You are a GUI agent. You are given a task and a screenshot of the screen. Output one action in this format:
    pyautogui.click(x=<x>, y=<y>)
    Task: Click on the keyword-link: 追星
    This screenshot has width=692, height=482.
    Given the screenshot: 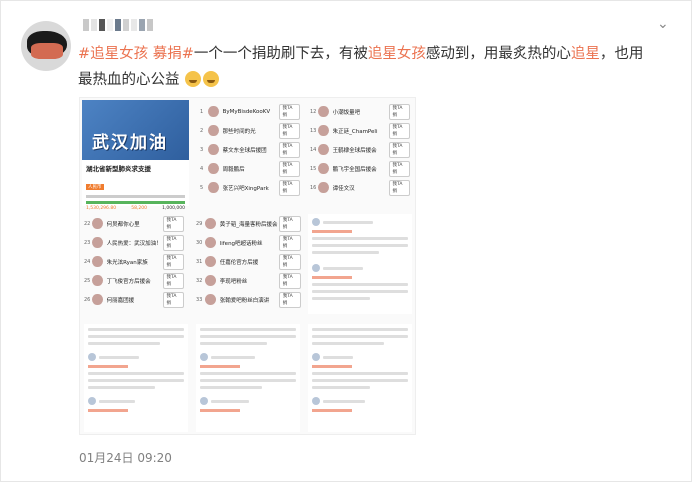 What is the action you would take?
    pyautogui.click(x=585, y=54)
    